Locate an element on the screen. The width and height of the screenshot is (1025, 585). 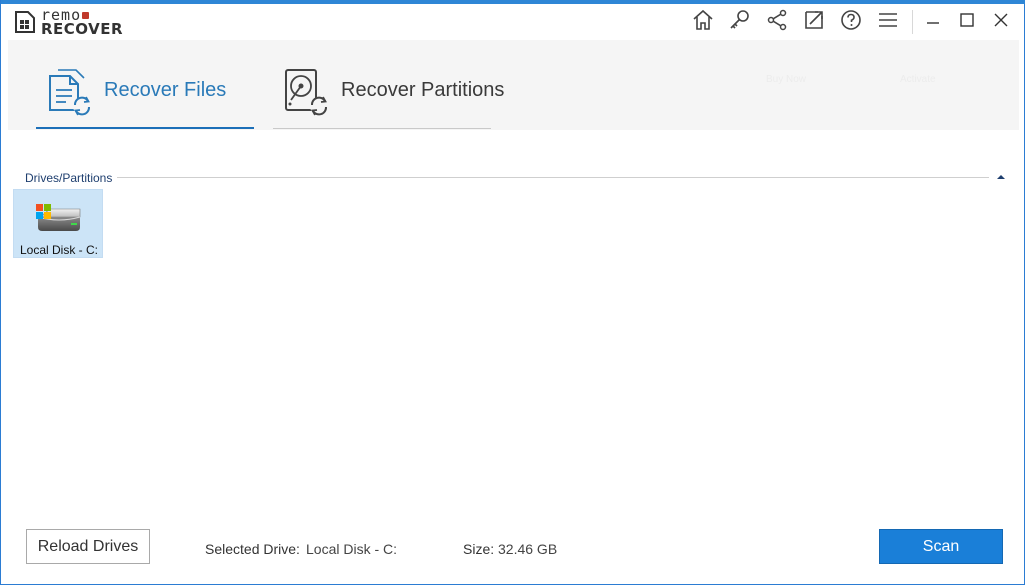
tab-recover-files: Recover Files is located at coordinates (145, 85).